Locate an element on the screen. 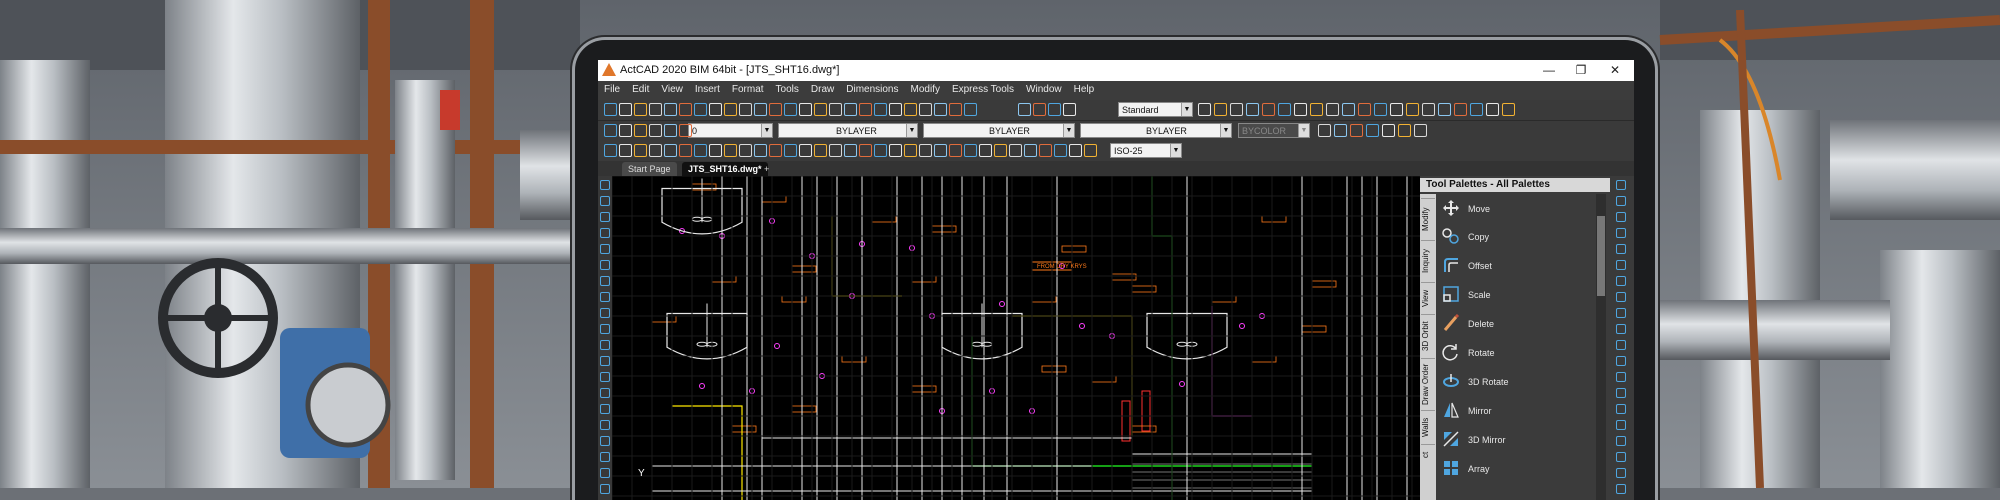 Image resolution: width=2000 pixels, height=500 pixels. menu-modify: Modify is located at coordinates (925, 89).